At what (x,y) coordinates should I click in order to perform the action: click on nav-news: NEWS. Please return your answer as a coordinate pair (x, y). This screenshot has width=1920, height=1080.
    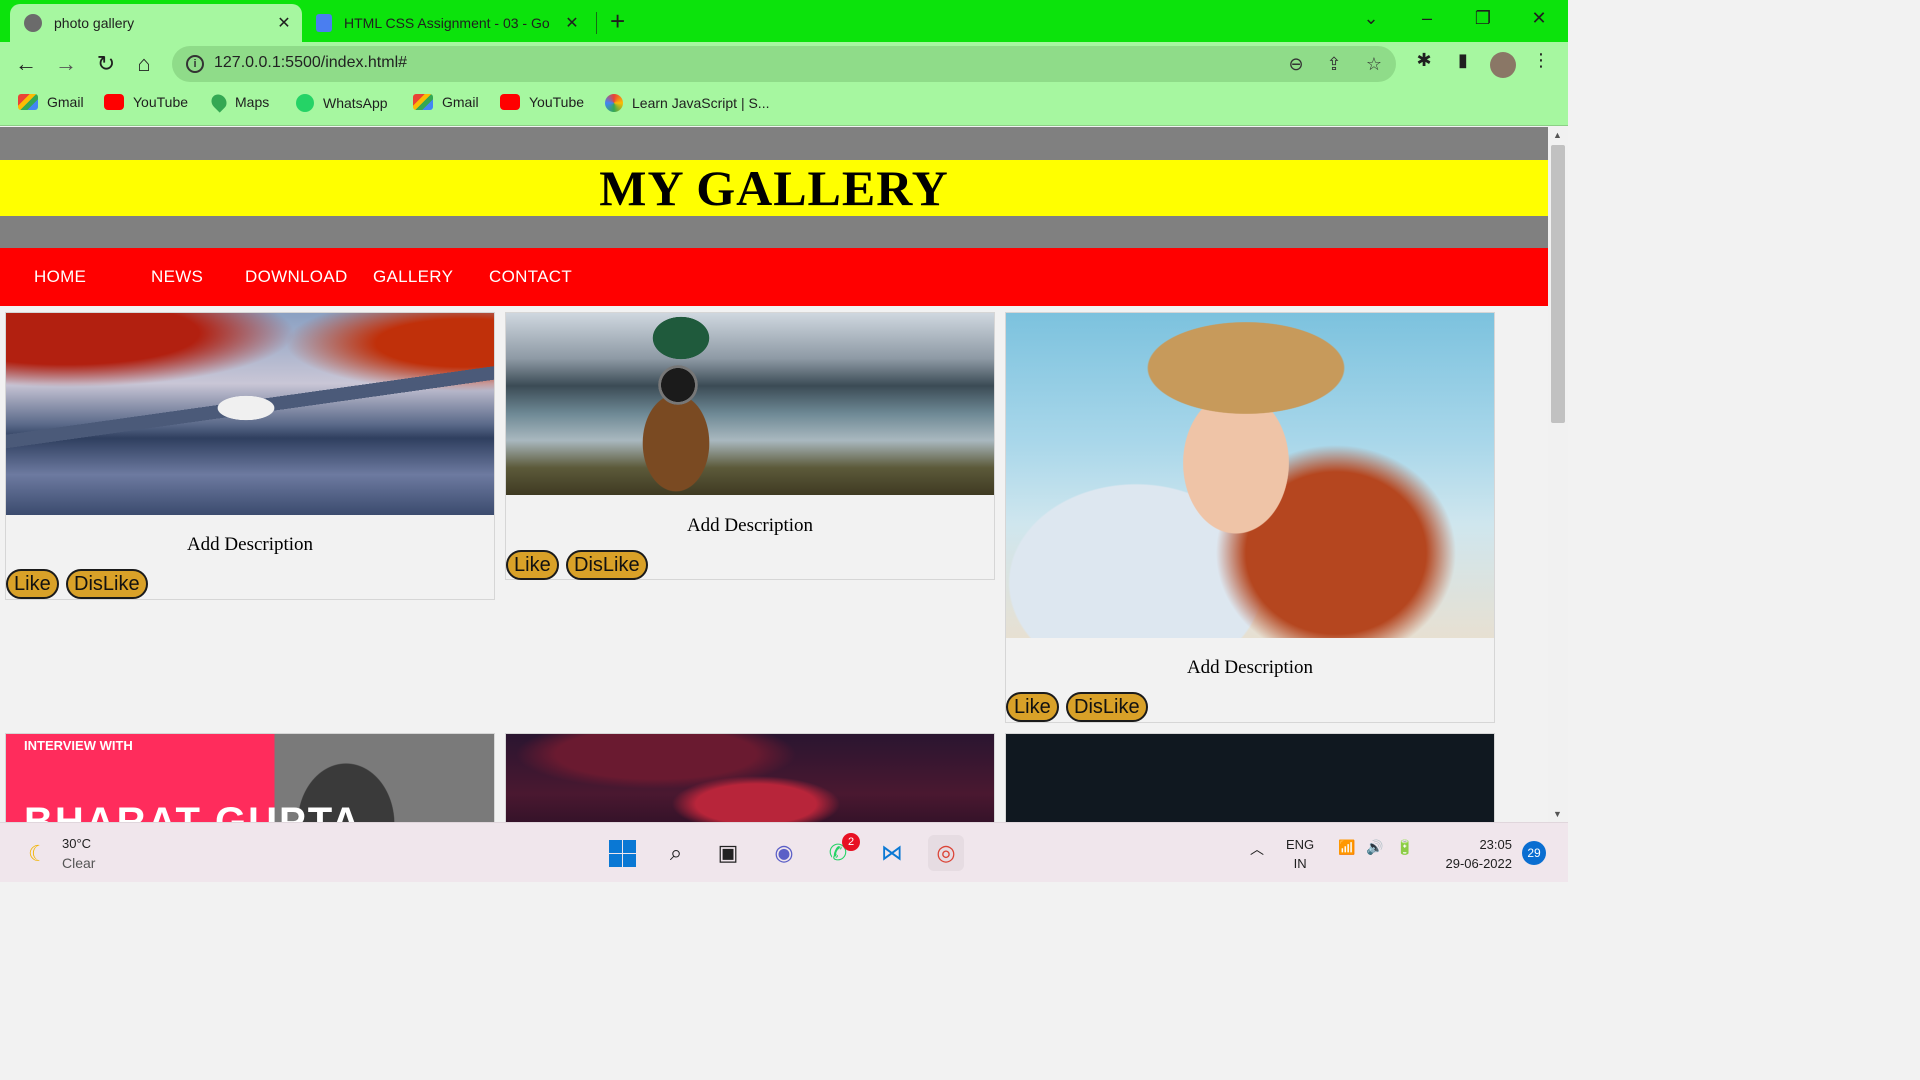
    Looking at the image, I should click on (177, 277).